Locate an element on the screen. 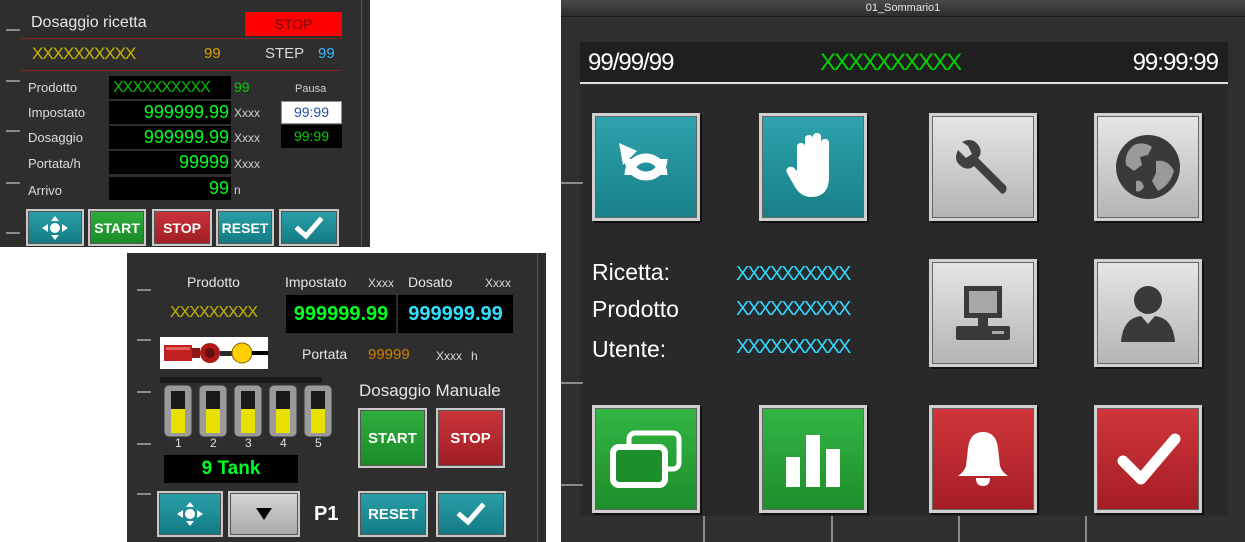 The height and width of the screenshot is (542, 1245). recipe-name: XXXXXXXXXX is located at coordinates (84, 53).